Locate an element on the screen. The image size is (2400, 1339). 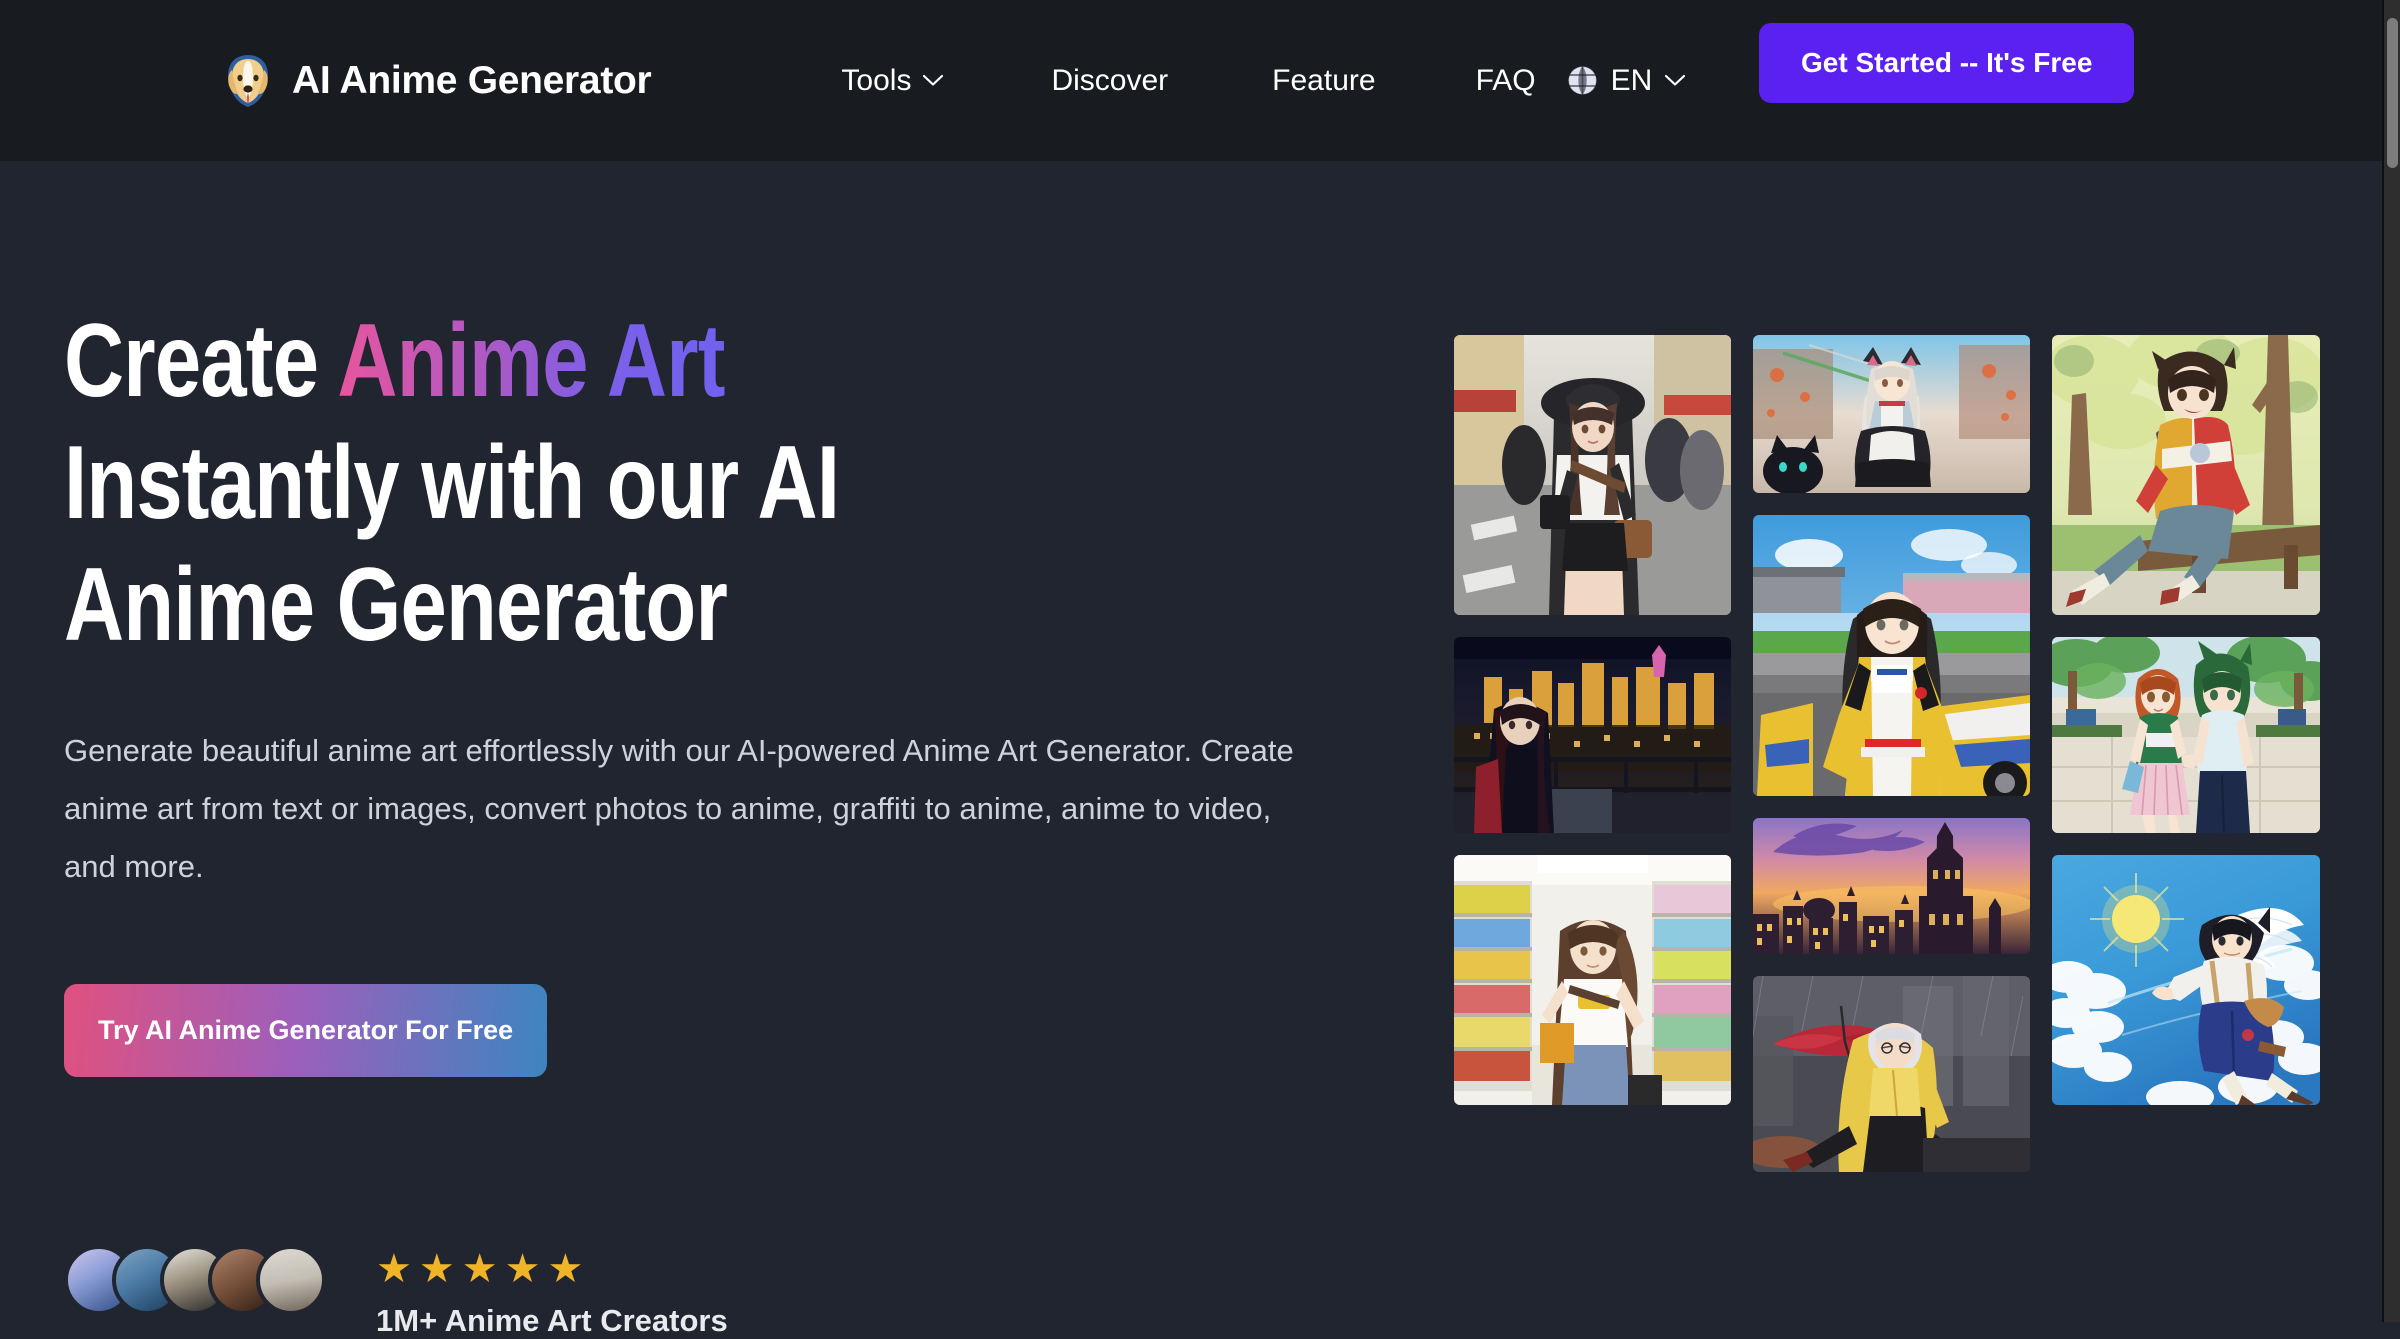
avatar is located at coordinates (291, 1280).